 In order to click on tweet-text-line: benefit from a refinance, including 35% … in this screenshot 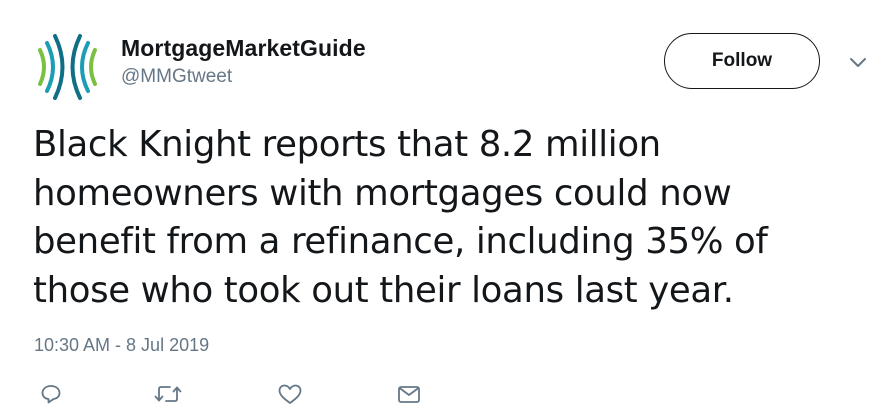, I will do `click(400, 241)`.